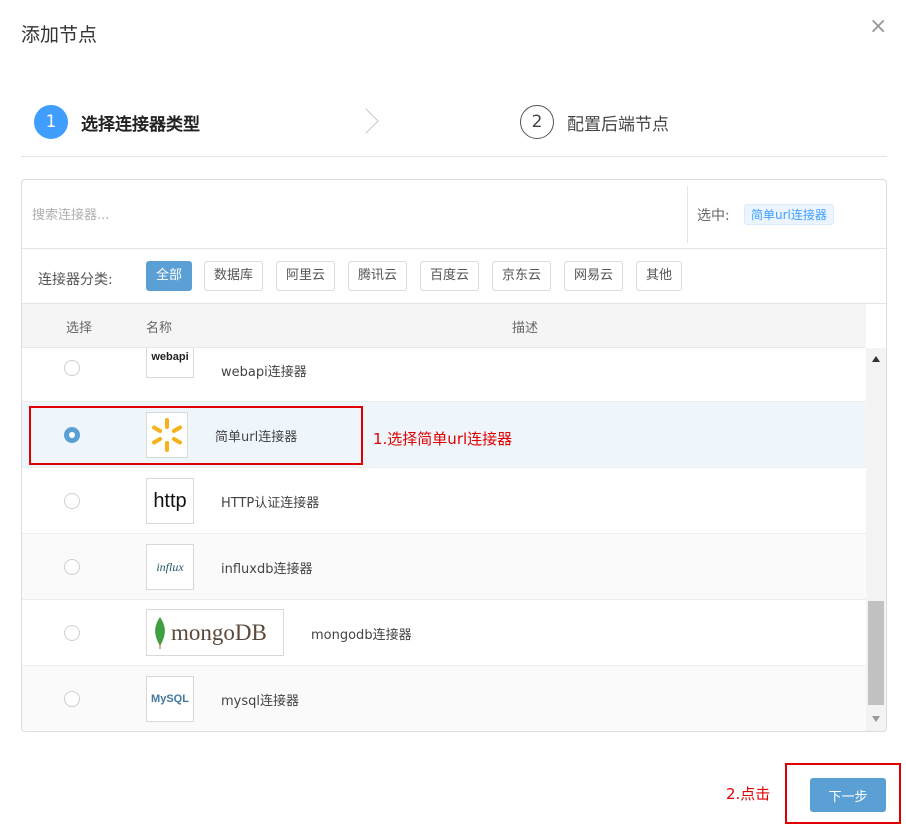 This screenshot has height=833, width=906. Describe the element at coordinates (59, 35) in the screenshot. I see `dialog-title: 添加节点` at that location.